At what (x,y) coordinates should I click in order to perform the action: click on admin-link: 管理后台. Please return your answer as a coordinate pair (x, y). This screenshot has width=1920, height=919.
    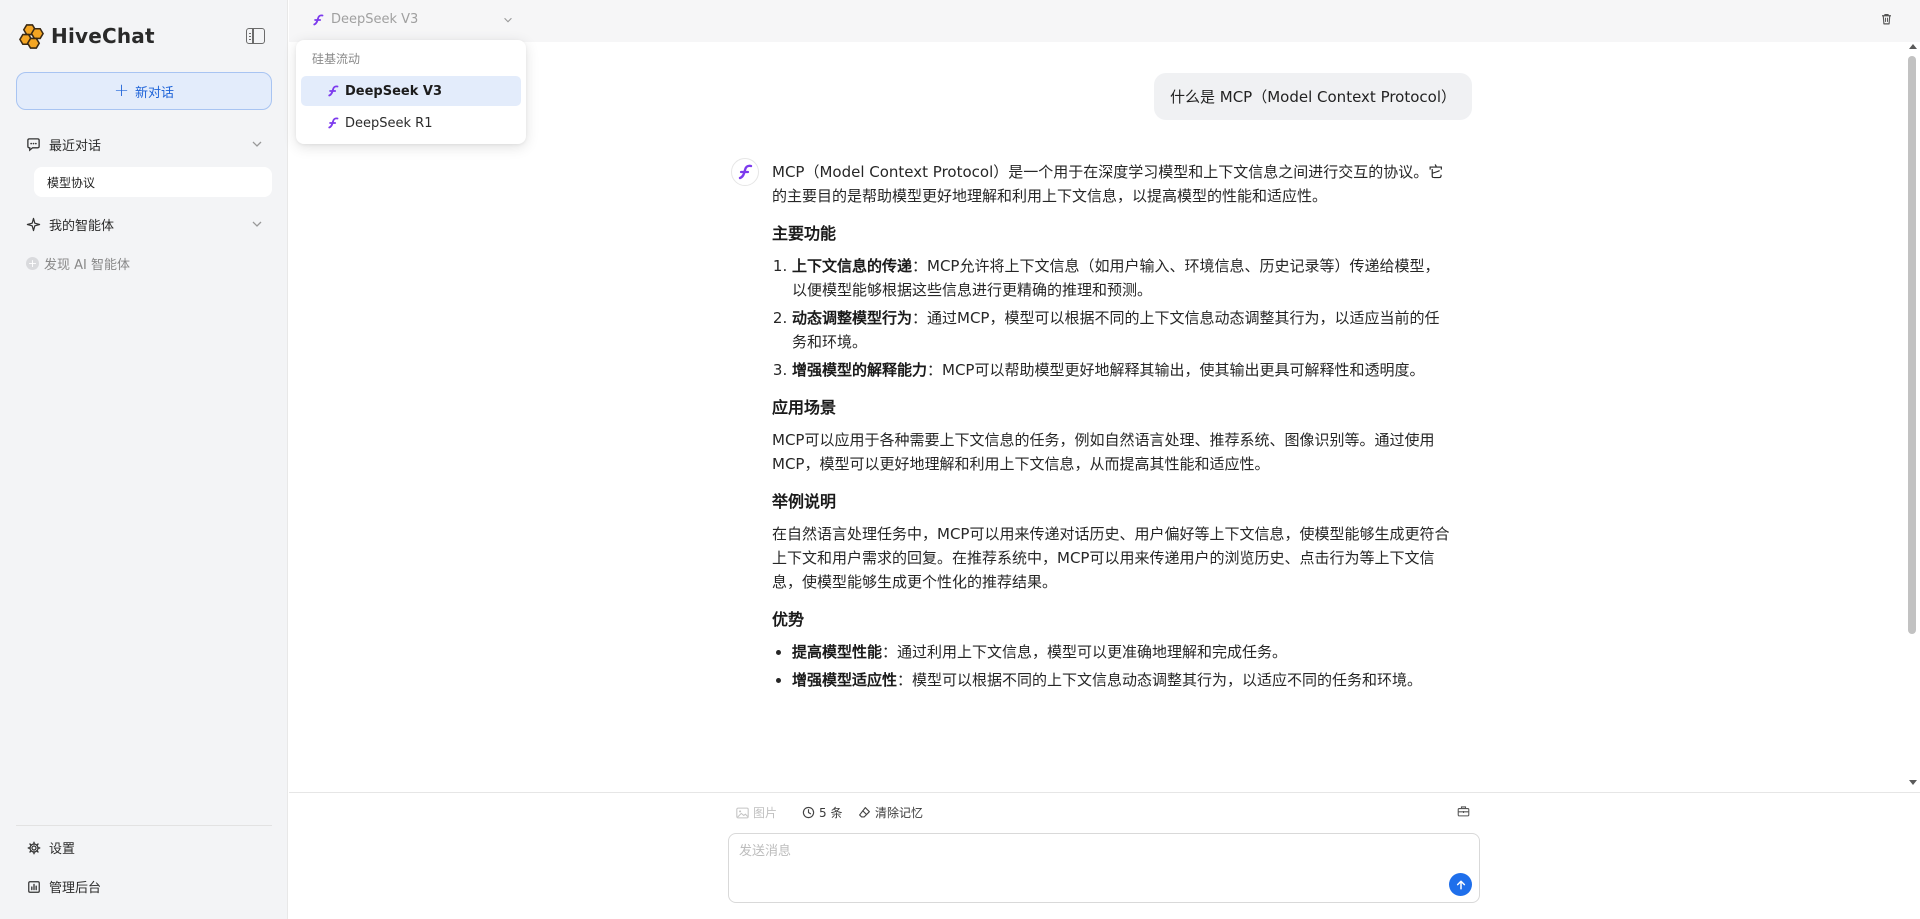
    Looking at the image, I should click on (64, 886).